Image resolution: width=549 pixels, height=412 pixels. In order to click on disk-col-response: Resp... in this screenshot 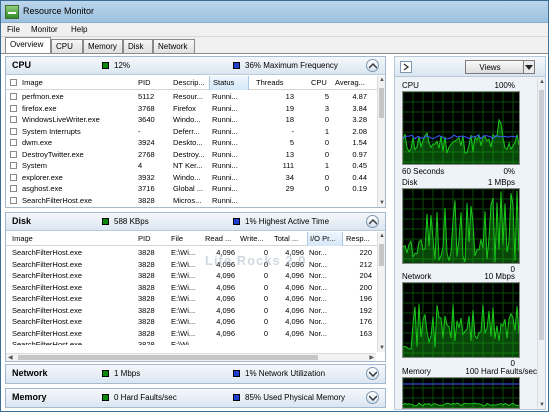, I will do `click(359, 238)`.